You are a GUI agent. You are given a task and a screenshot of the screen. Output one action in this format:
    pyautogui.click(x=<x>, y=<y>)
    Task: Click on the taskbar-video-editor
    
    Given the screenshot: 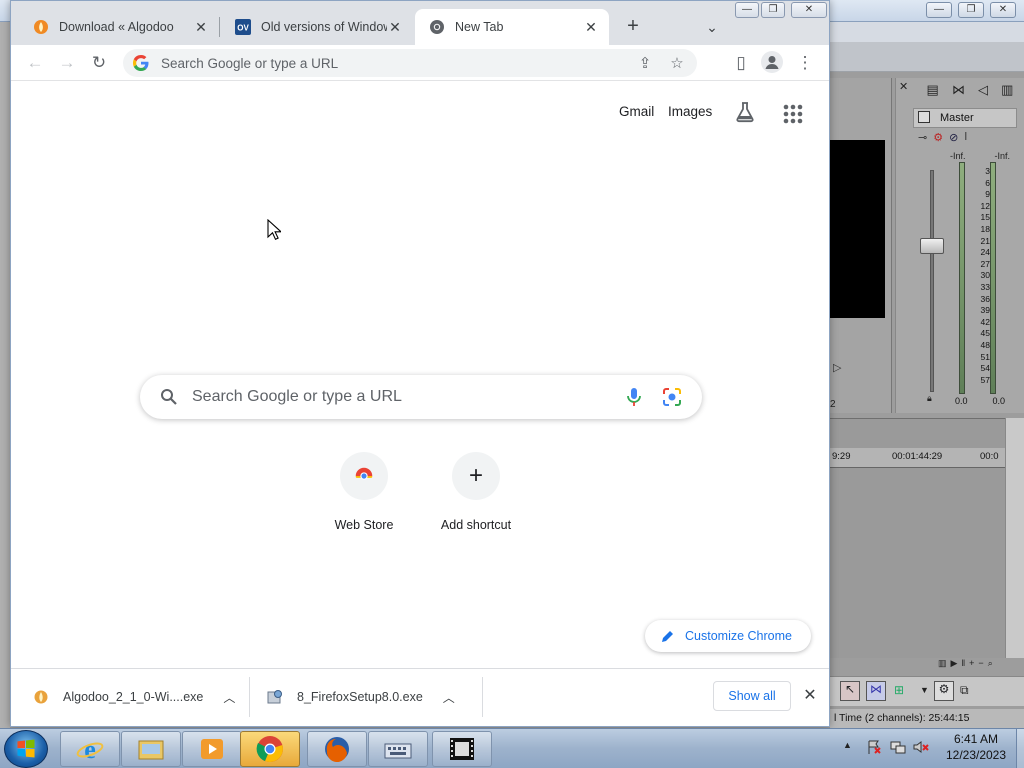 What is the action you would take?
    pyautogui.click(x=462, y=749)
    